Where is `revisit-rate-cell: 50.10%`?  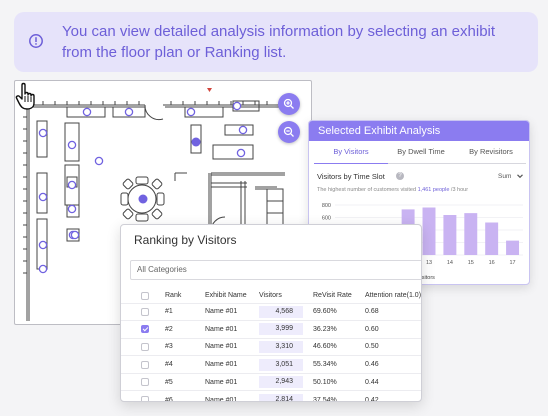 revisit-rate-cell: 50.10% is located at coordinates (339, 381).